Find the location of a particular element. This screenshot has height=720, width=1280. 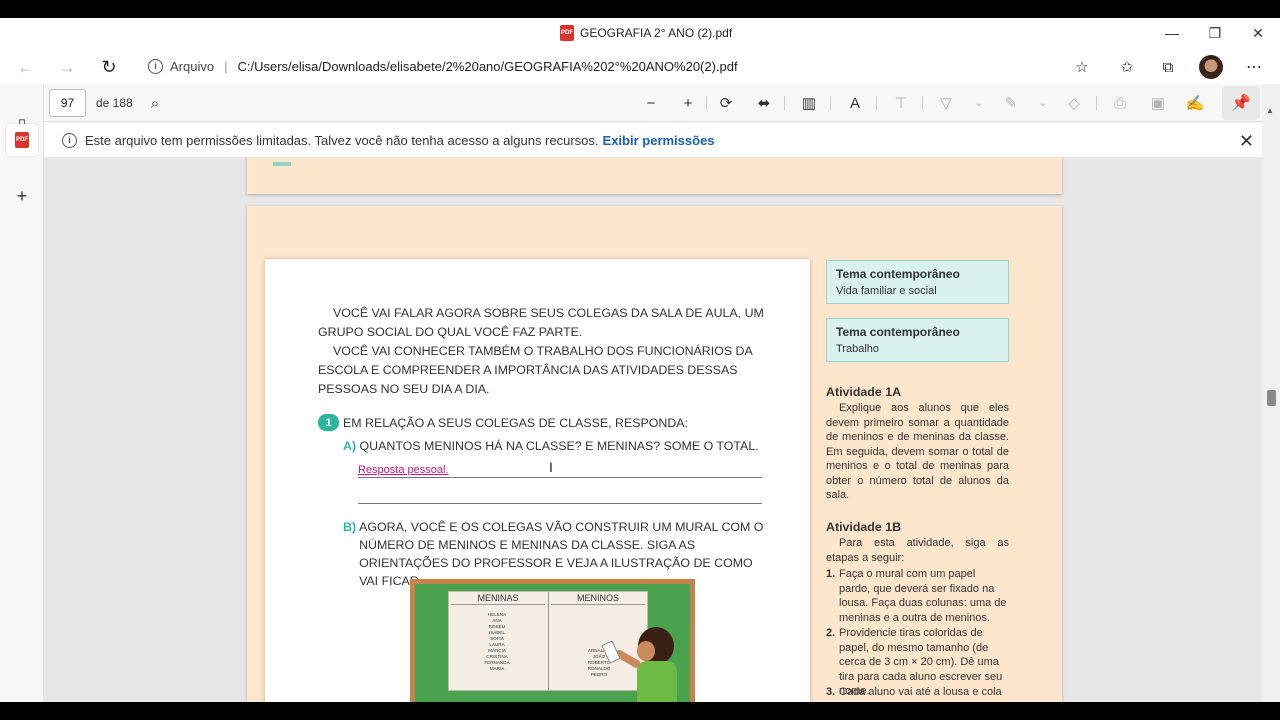

profile-avatar is located at coordinates (1211, 67).